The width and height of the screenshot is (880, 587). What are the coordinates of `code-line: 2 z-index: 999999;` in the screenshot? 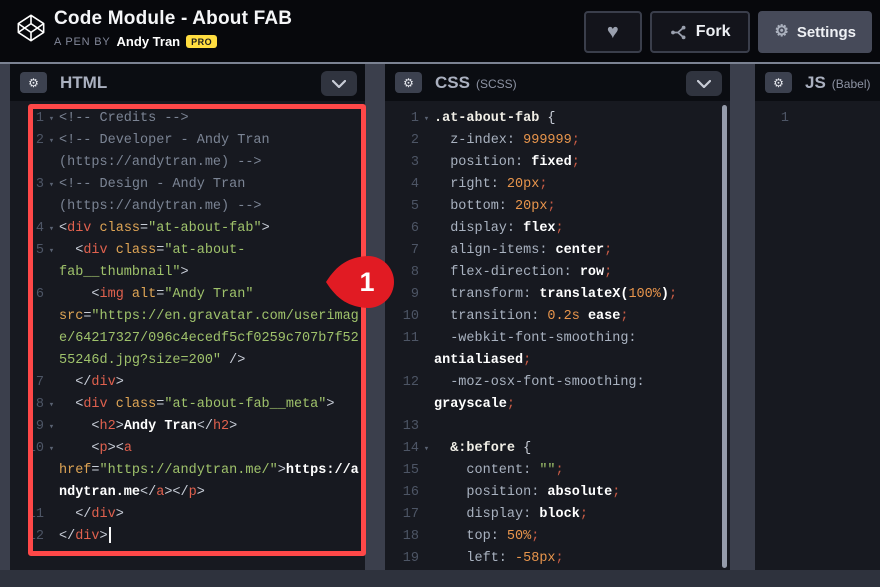 It's located at (558, 141).